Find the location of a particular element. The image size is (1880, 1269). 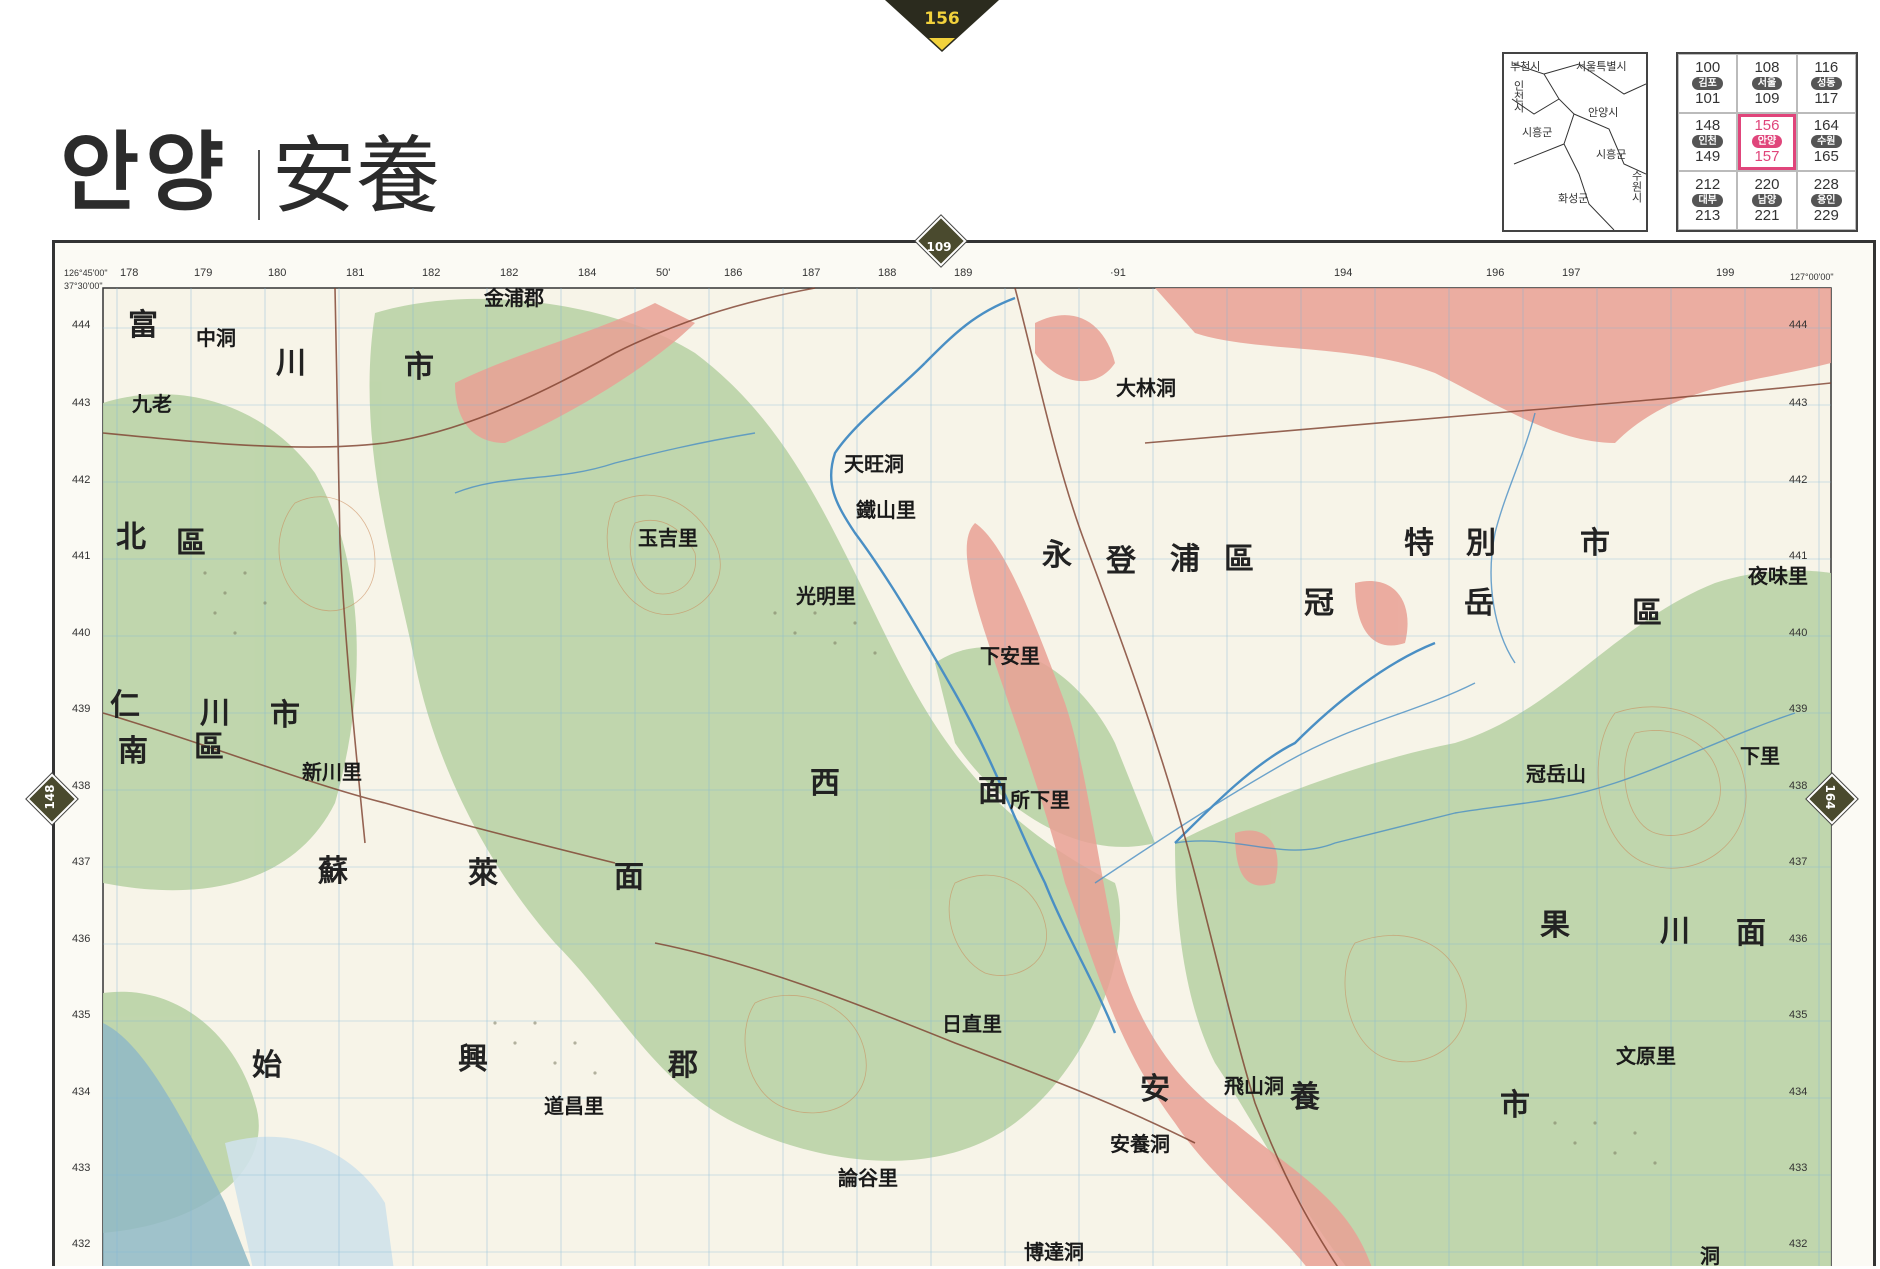

top-tick: ·91 is located at coordinates (1118, 273).